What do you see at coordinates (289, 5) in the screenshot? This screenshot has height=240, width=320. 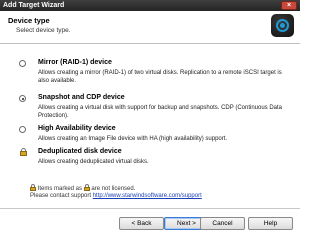 I see `close-icon: ×` at bounding box center [289, 5].